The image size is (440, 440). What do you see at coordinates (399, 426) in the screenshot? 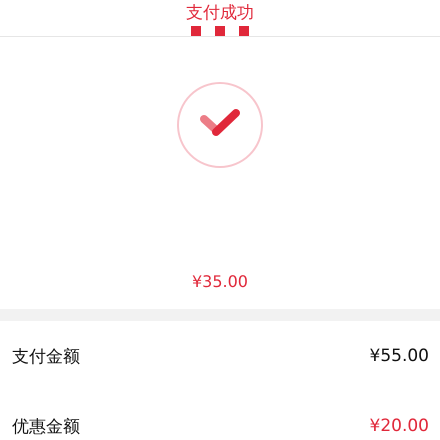
I see `detail-value: ¥20.00` at bounding box center [399, 426].